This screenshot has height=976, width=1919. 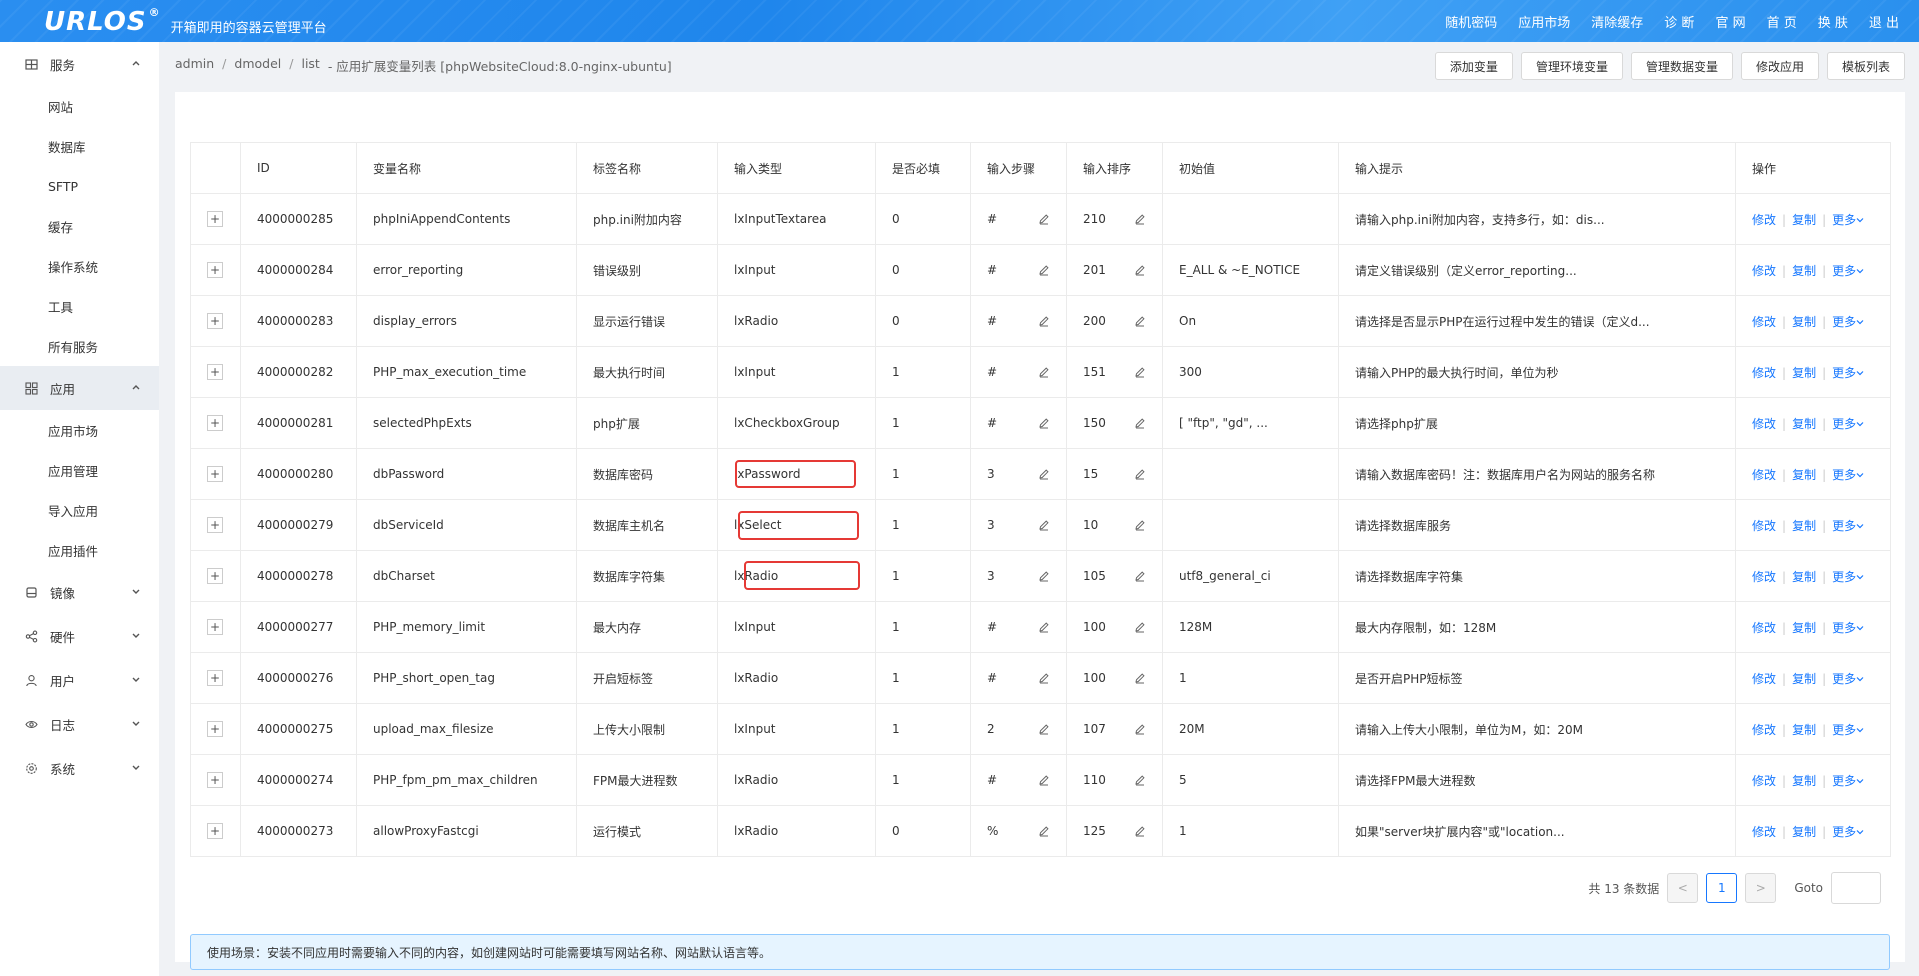 What do you see at coordinates (1779, 66) in the screenshot?
I see `edit-app-button: 修改应用` at bounding box center [1779, 66].